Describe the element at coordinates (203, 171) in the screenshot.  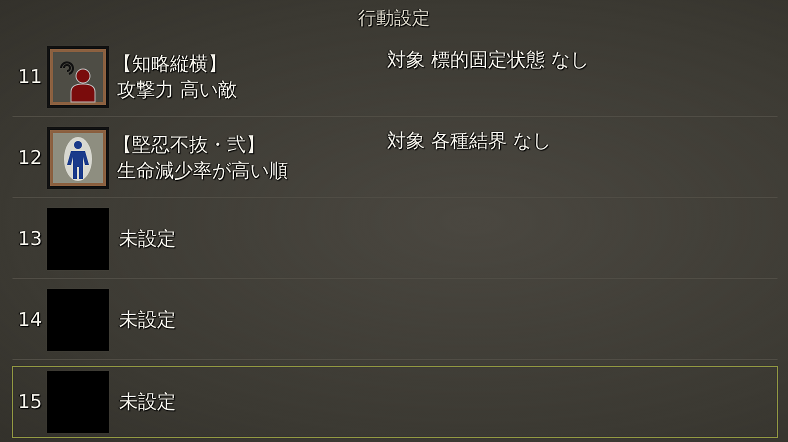
I see `condition-text: 生命減少率が高い順` at that location.